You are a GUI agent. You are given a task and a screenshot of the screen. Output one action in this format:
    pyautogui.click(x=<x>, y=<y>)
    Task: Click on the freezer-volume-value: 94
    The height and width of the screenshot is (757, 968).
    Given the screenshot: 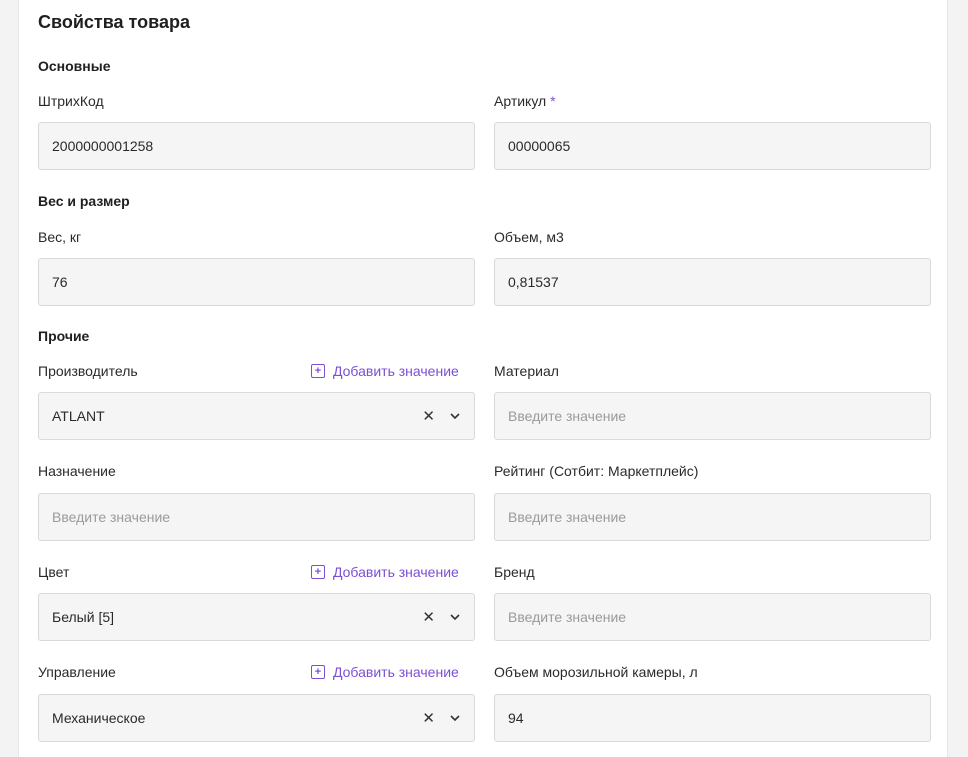 What is the action you would take?
    pyautogui.click(x=516, y=718)
    